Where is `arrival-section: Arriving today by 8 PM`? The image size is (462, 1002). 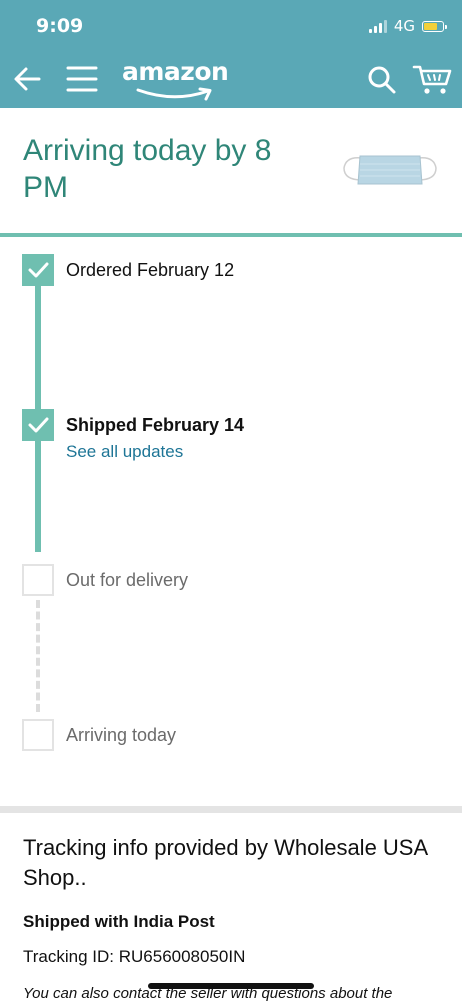
arrival-section: Arriving today by 8 PM is located at coordinates (231, 171).